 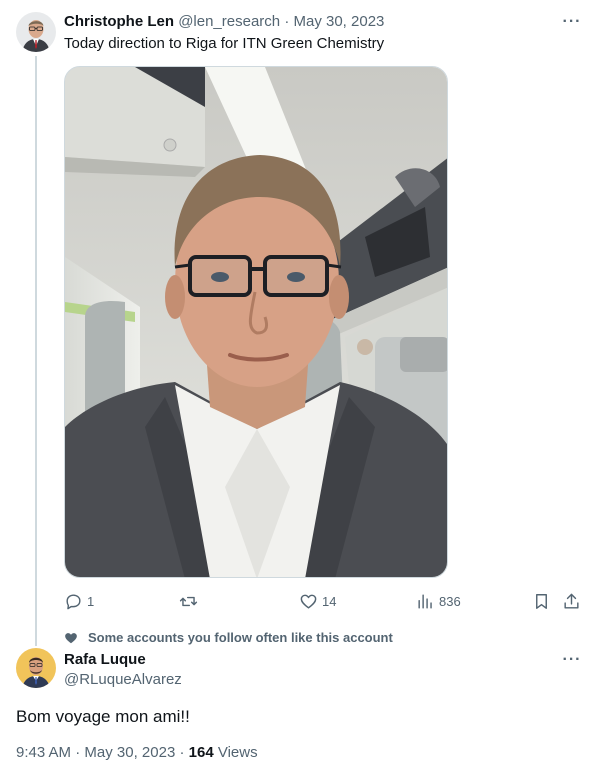 I want to click on reply-time: 9:43 AM, so click(x=43, y=752).